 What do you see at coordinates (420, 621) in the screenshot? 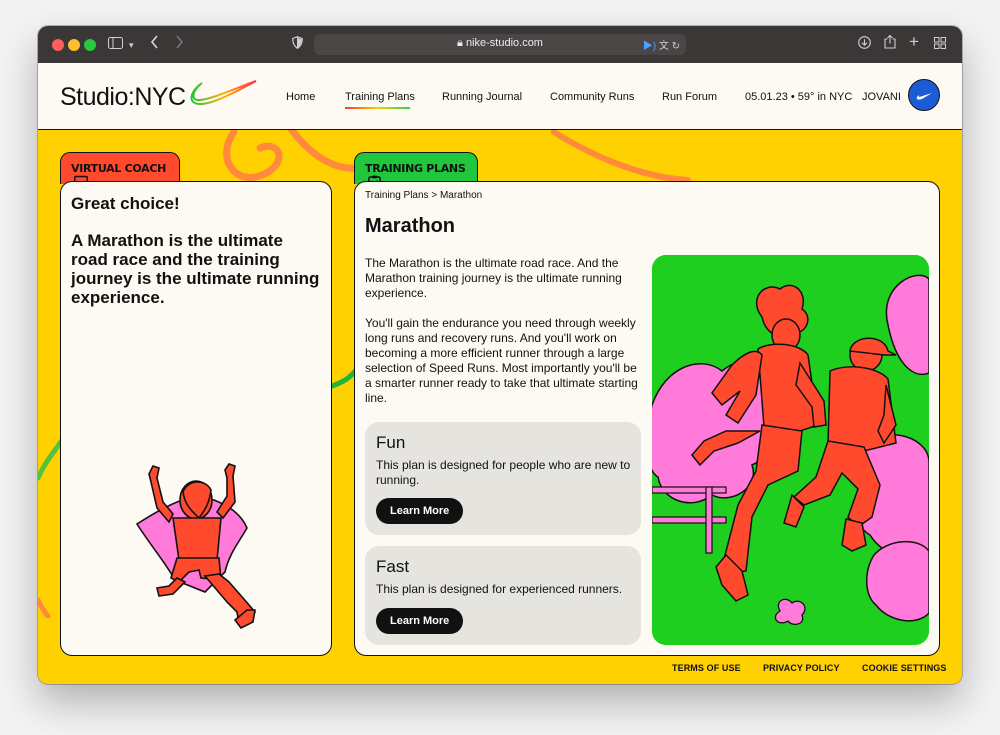
I see `learn-more-fast-button: Learn More` at bounding box center [420, 621].